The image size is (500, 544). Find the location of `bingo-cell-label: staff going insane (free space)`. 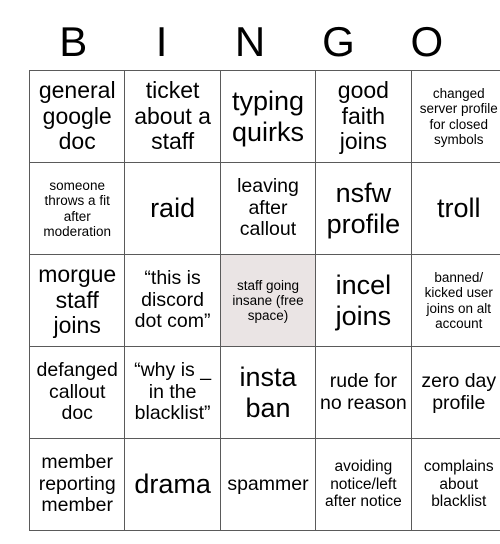

bingo-cell-label: staff going insane (free space) is located at coordinates (268, 300).